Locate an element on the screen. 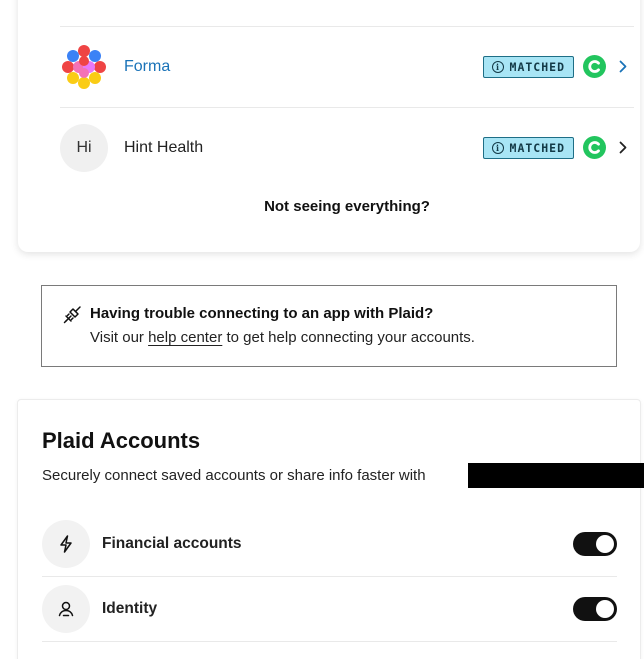 The height and width of the screenshot is (659, 644). person-icon is located at coordinates (66, 609).